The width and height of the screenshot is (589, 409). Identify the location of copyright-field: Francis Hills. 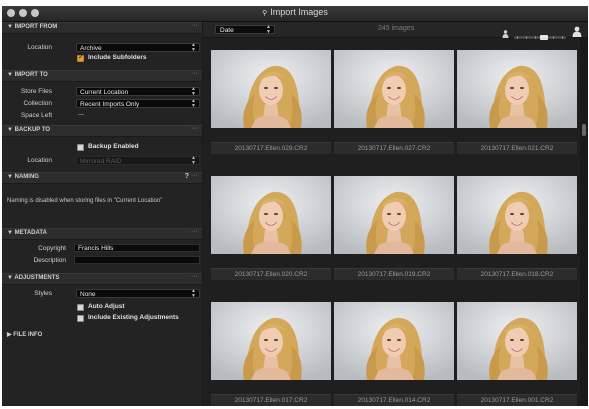
(137, 248).